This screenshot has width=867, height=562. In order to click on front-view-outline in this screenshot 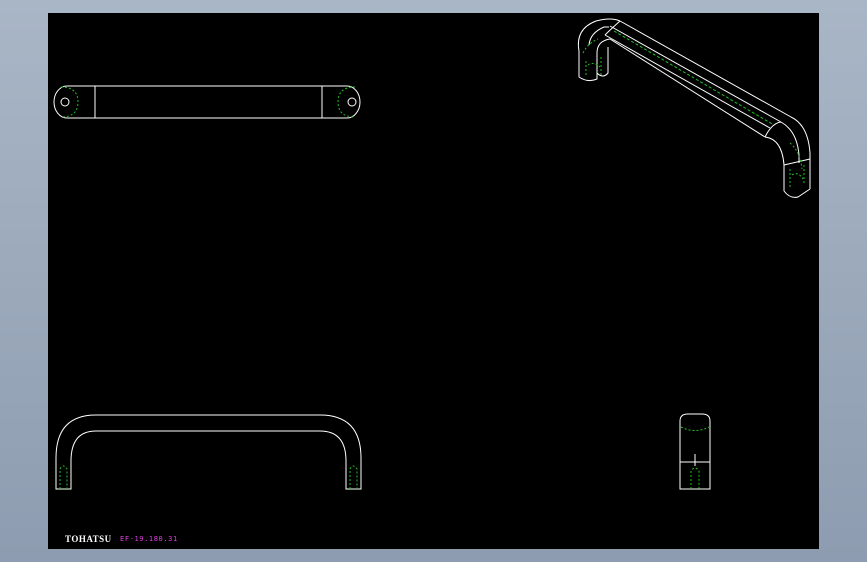, I will do `click(208, 452)`.